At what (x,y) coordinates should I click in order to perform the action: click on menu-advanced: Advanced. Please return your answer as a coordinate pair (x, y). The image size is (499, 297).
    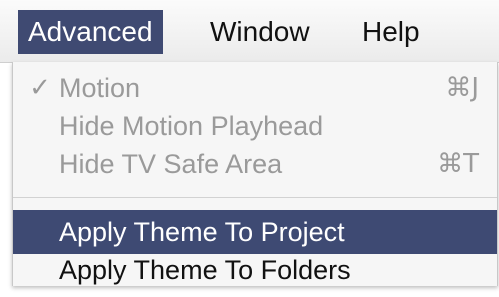
    Looking at the image, I should click on (90, 32).